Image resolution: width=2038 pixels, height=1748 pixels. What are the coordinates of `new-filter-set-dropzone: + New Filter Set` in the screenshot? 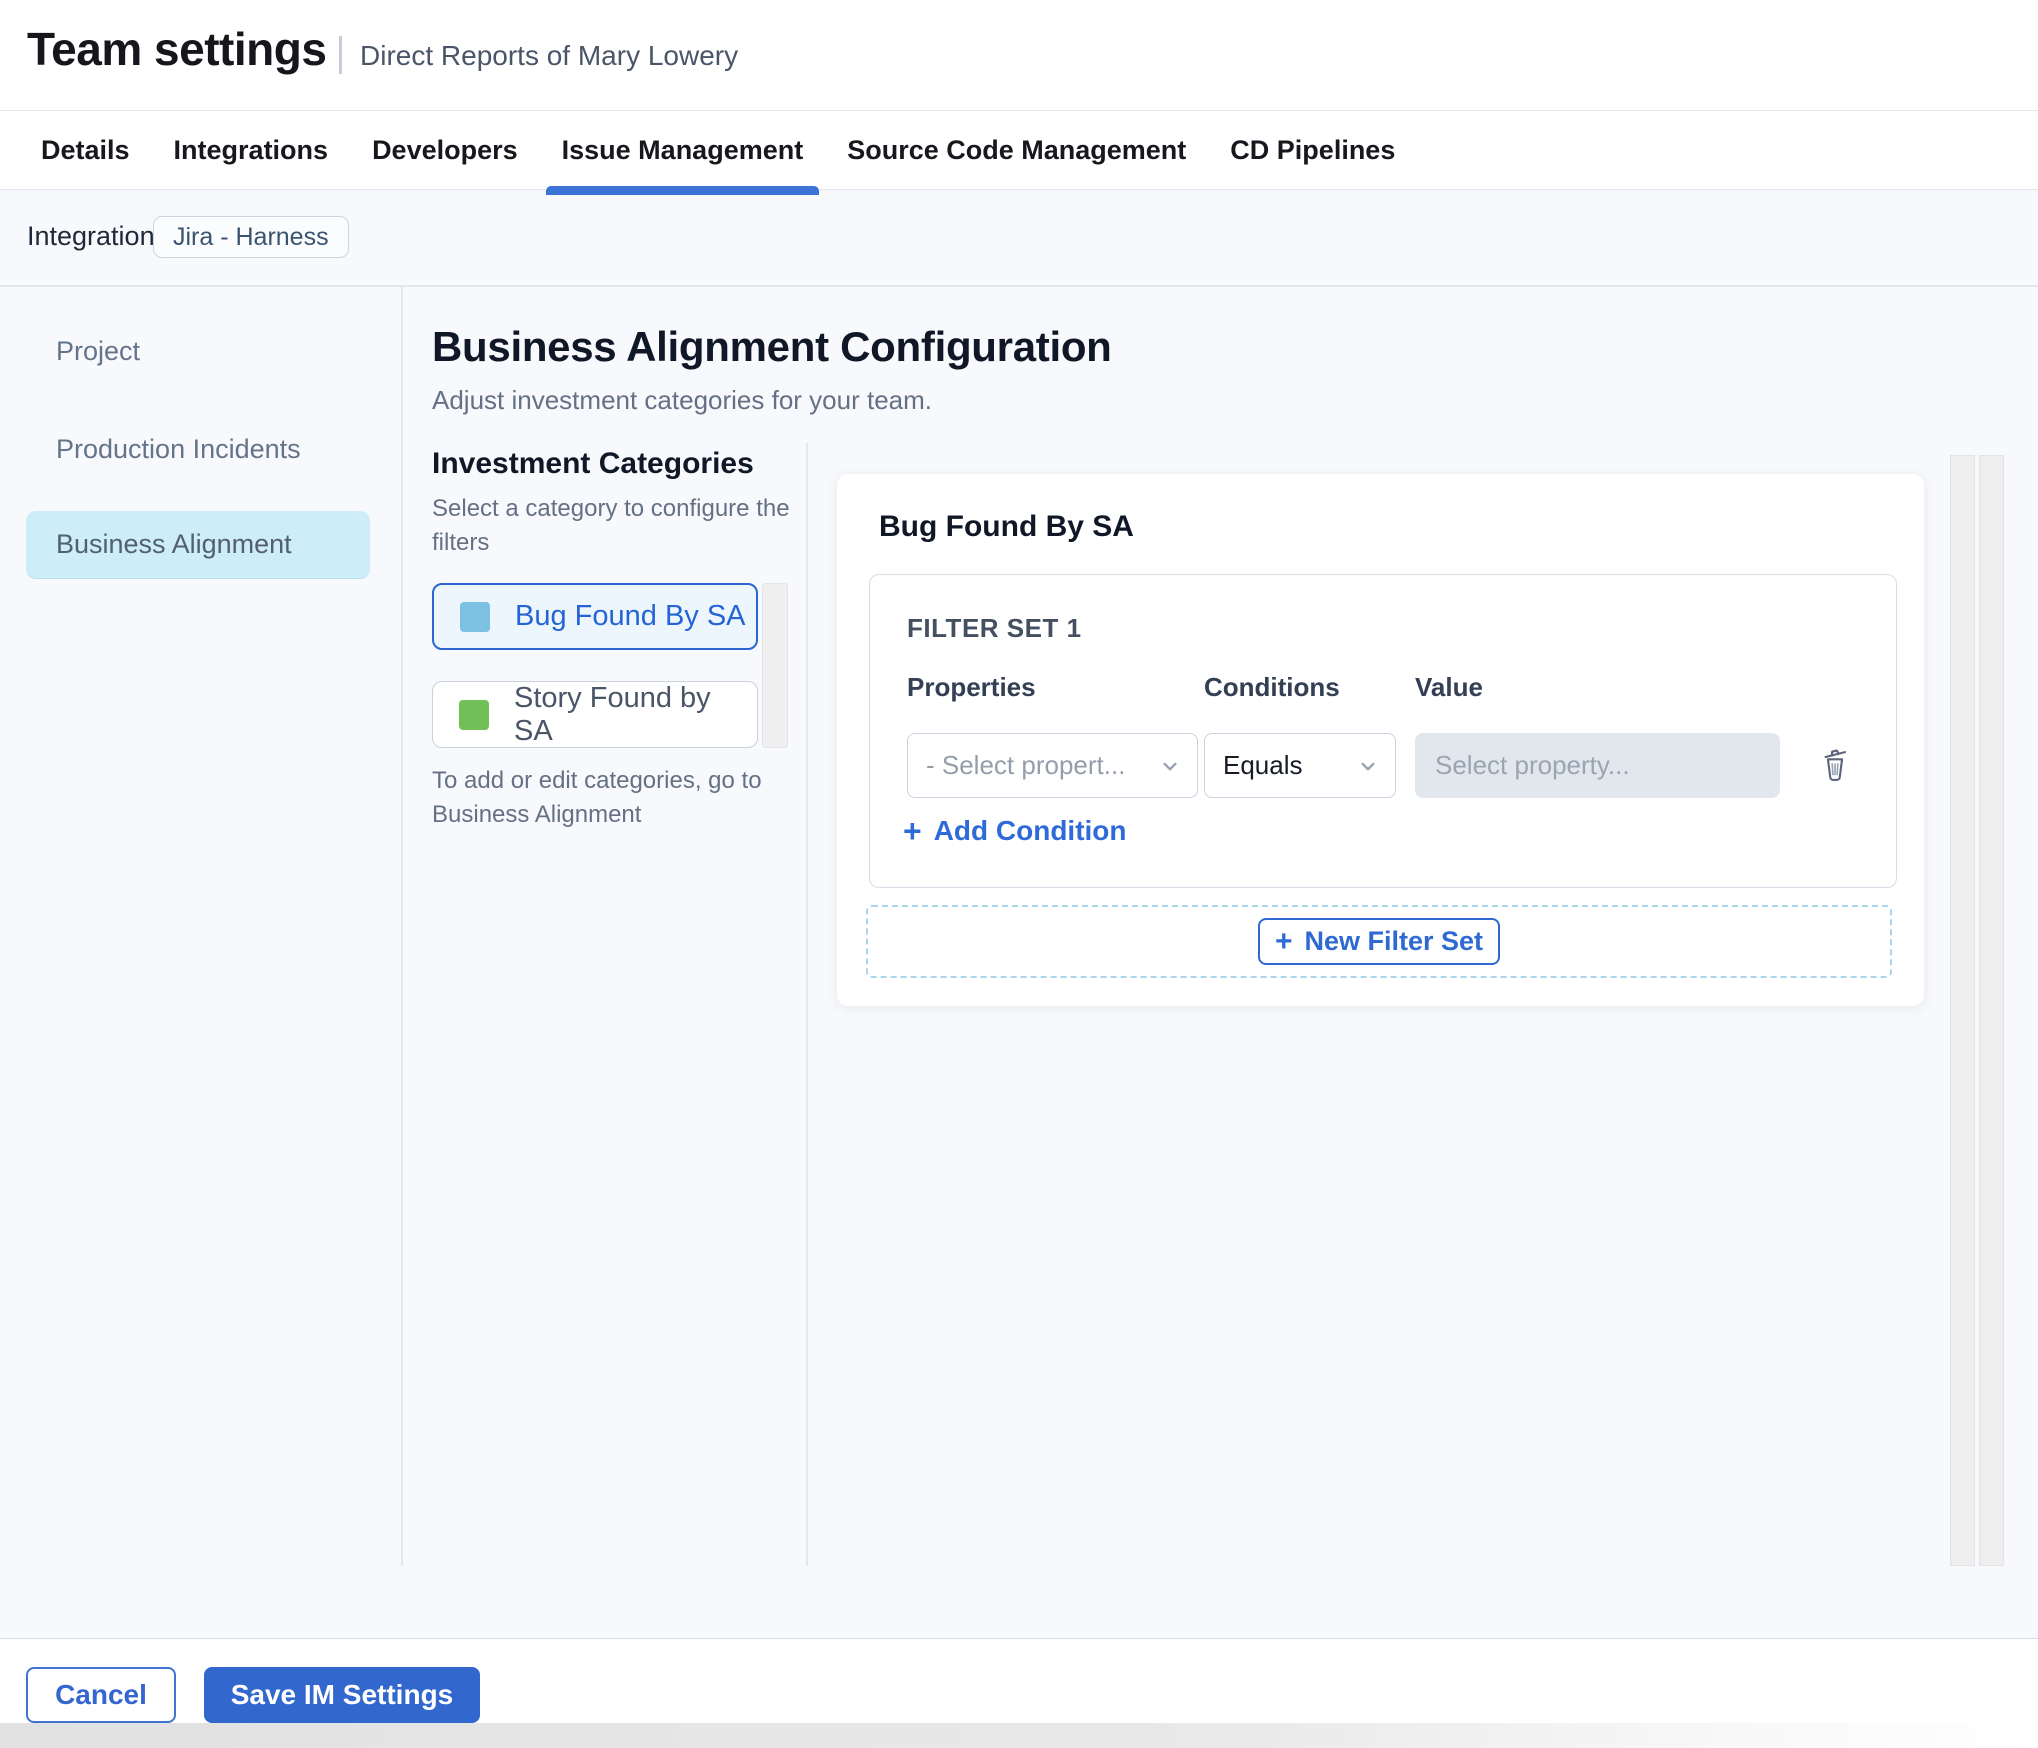 It's located at (1379, 941).